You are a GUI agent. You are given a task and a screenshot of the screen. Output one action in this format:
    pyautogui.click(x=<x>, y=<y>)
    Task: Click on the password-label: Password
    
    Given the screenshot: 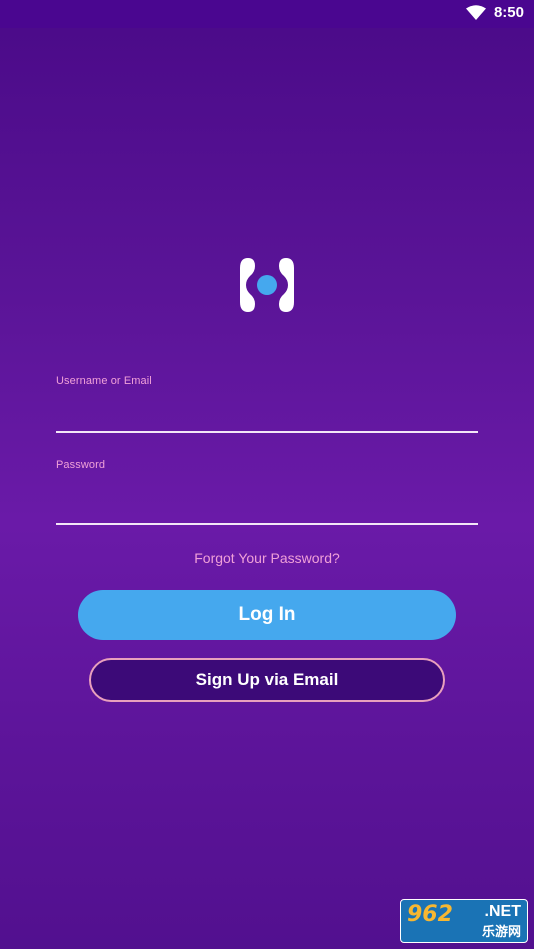 What is the action you would take?
    pyautogui.click(x=81, y=465)
    